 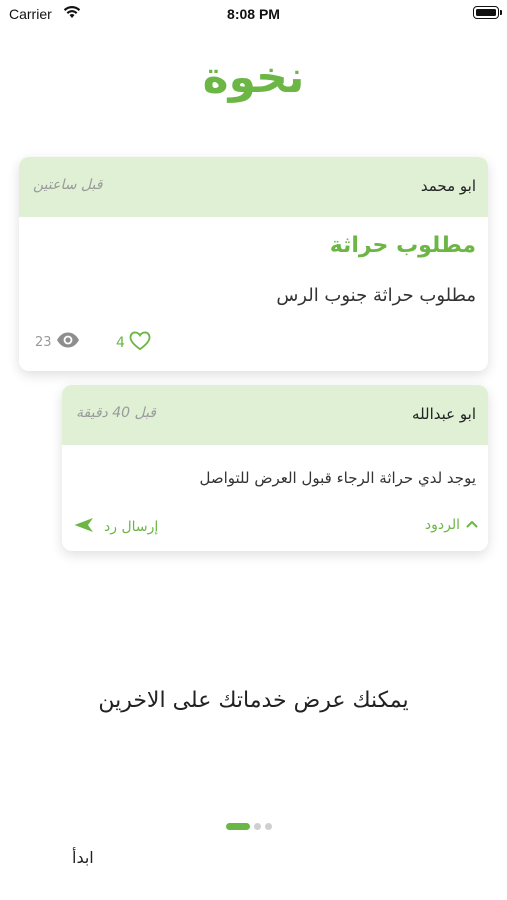 What do you see at coordinates (253, 700) in the screenshot?
I see `onboarding-tagline: يمكنك عرض خدماتك على الاخرين` at bounding box center [253, 700].